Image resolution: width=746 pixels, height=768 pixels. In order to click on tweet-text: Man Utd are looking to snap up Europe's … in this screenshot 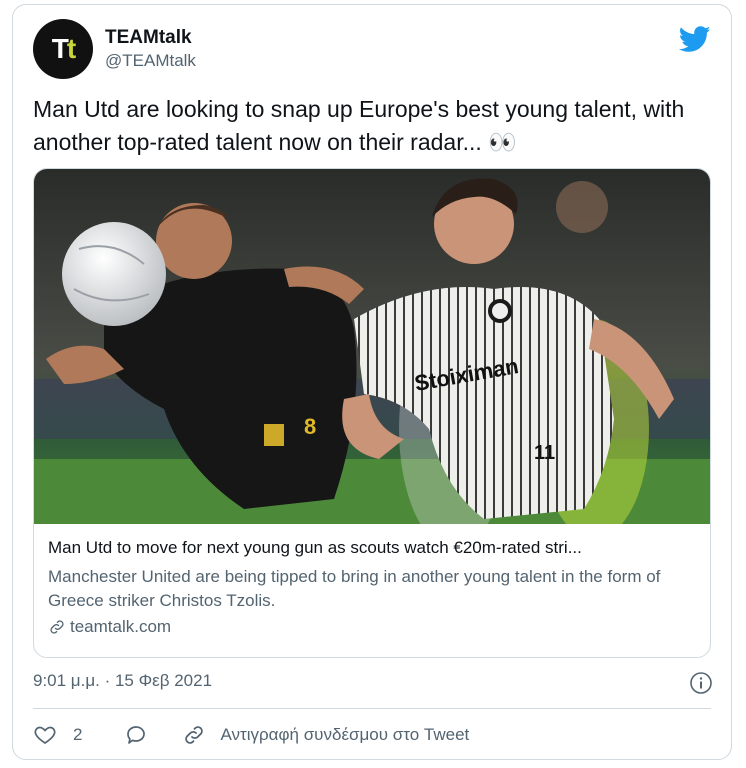, I will do `click(359, 125)`.